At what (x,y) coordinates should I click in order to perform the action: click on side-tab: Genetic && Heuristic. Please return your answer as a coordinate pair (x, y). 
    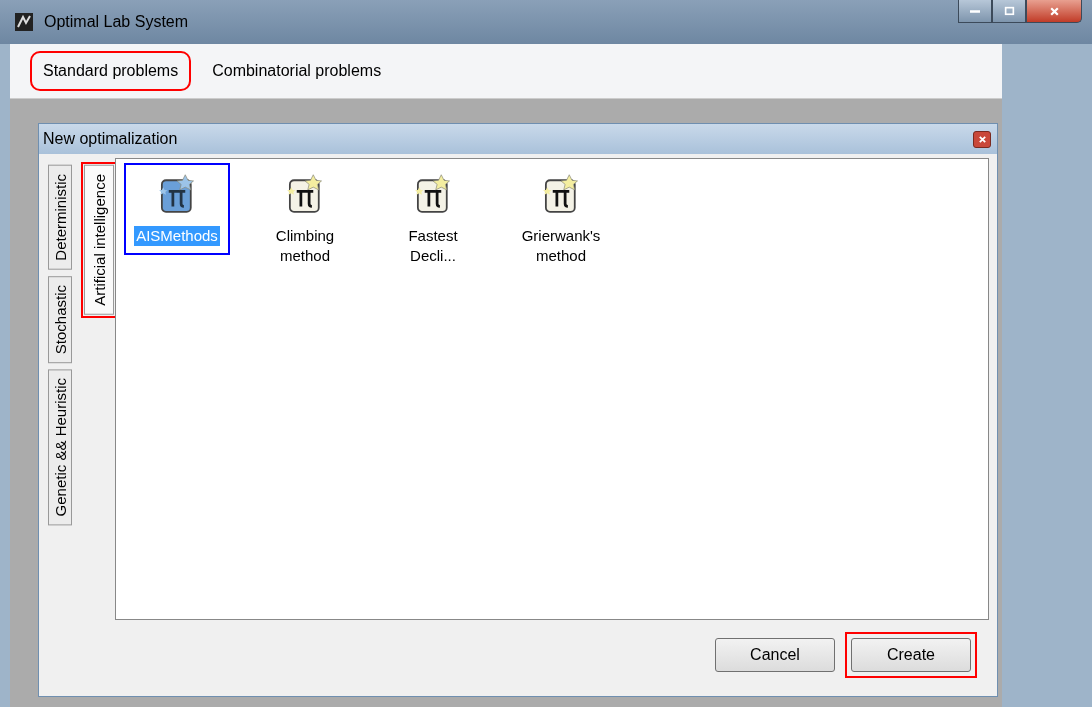
    Looking at the image, I should click on (60, 447).